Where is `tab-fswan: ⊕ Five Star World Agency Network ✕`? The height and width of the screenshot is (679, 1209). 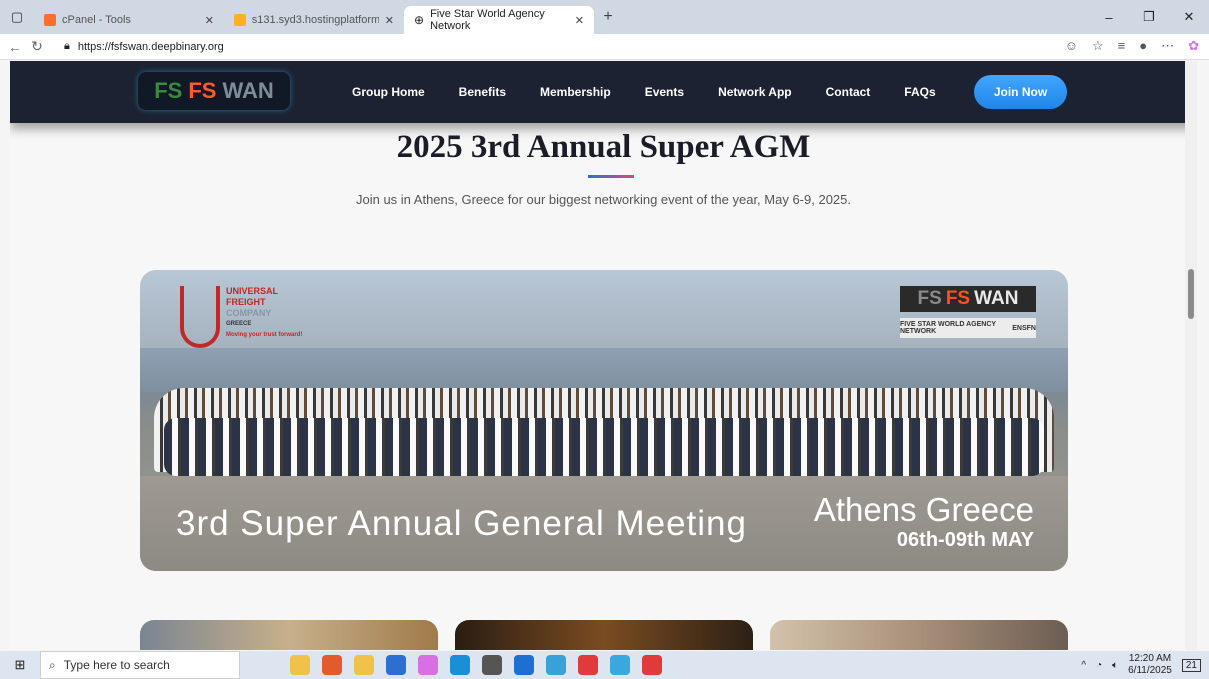
tab-fswan: ⊕ Five Star World Agency Network ✕ is located at coordinates (499, 20).